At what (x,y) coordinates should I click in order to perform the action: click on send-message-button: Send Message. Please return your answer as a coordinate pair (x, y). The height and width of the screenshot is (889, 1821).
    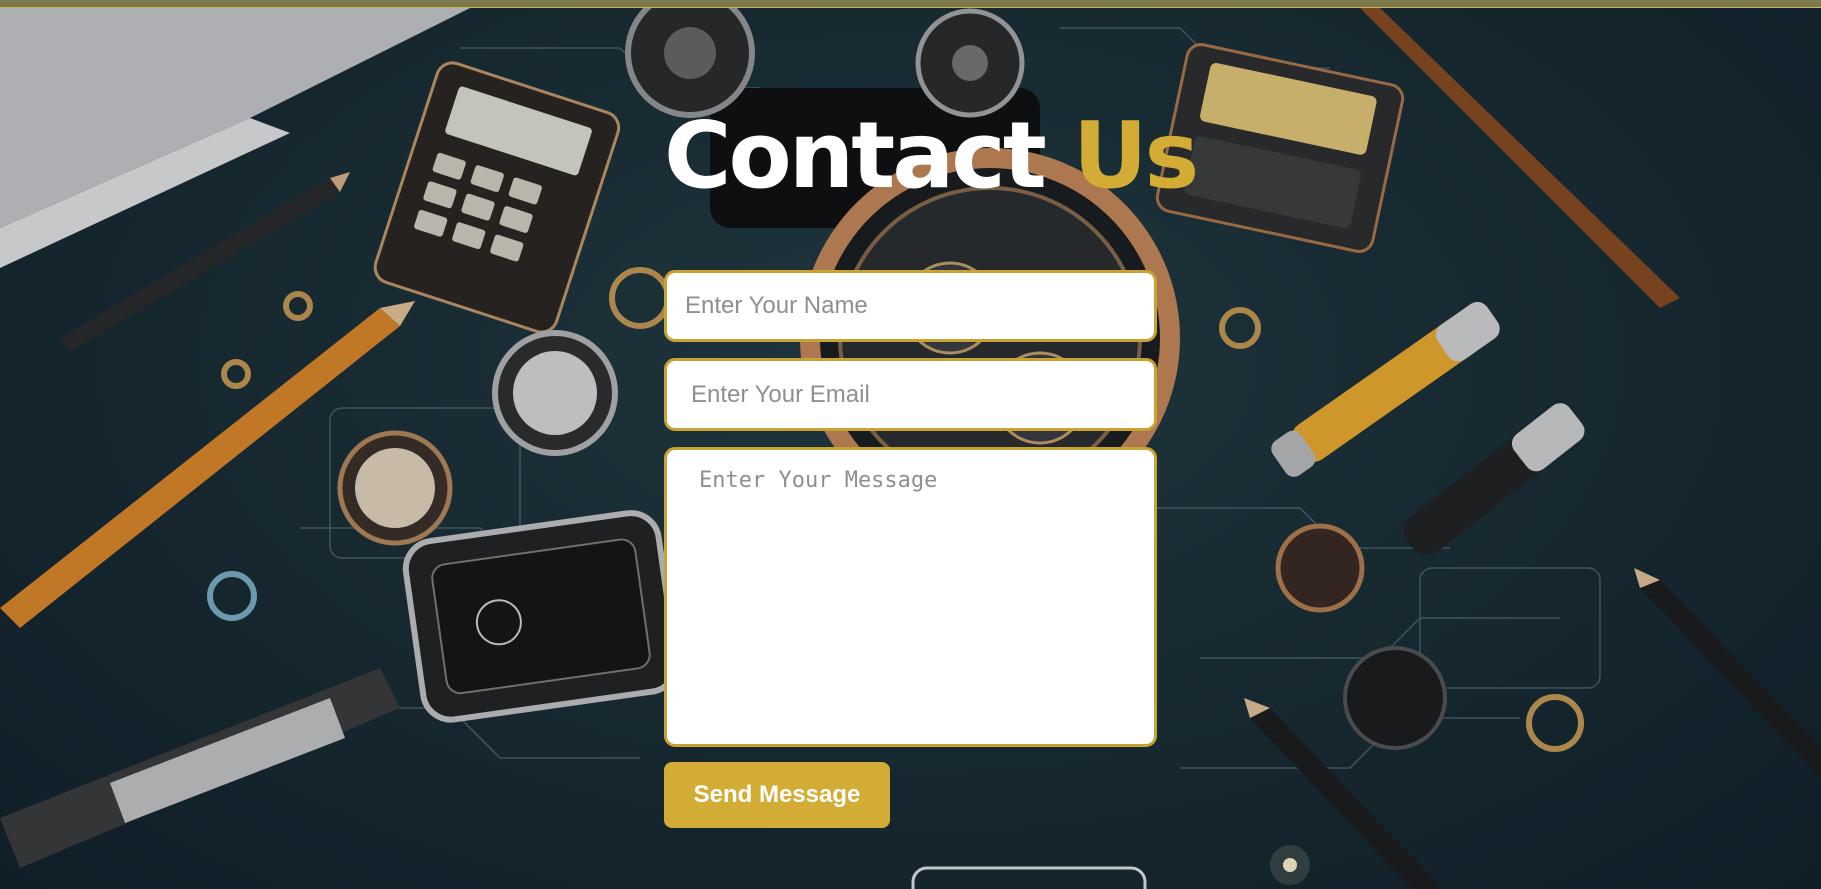
    Looking at the image, I should click on (777, 795).